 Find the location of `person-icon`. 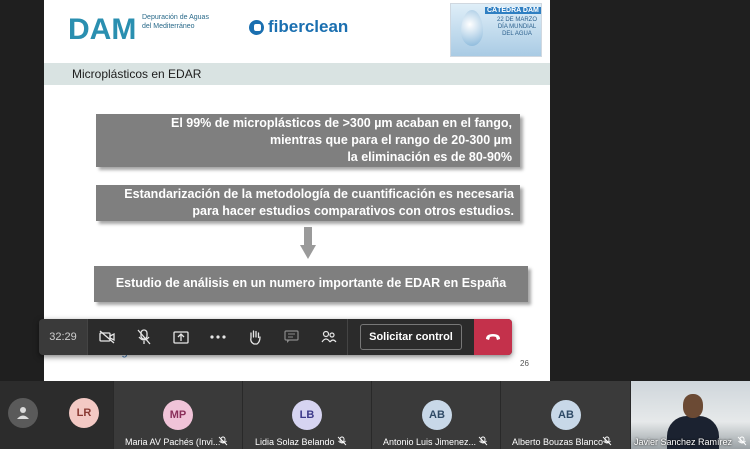

person-icon is located at coordinates (23, 413).